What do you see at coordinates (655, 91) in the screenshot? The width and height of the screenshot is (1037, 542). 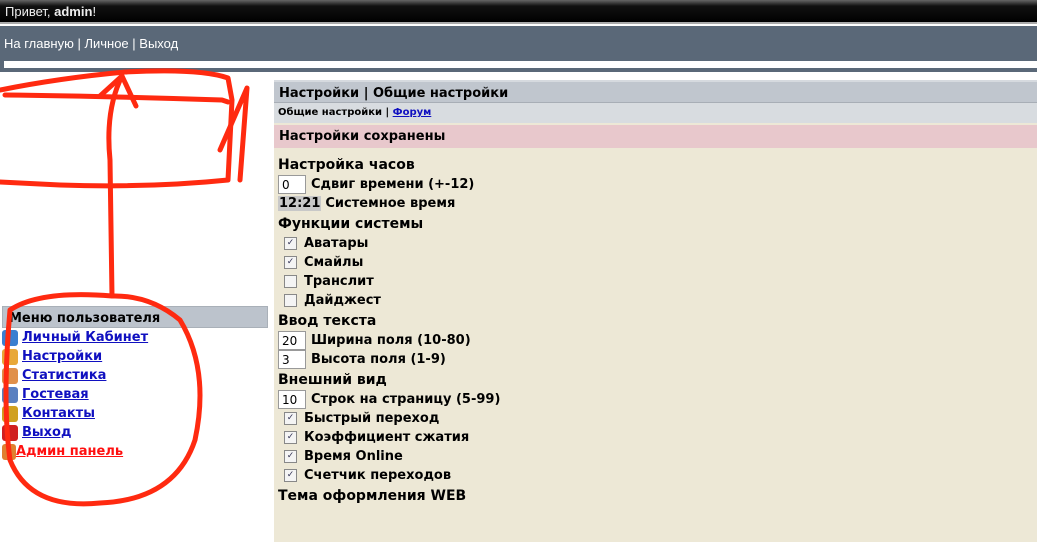 I see `page-title: Настройки | Общие настройки` at bounding box center [655, 91].